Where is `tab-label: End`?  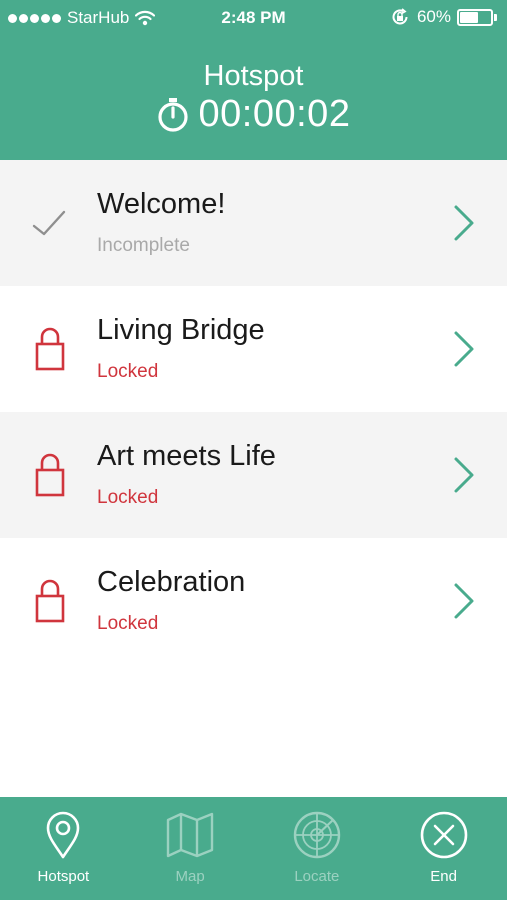
tab-label: End is located at coordinates (443, 876).